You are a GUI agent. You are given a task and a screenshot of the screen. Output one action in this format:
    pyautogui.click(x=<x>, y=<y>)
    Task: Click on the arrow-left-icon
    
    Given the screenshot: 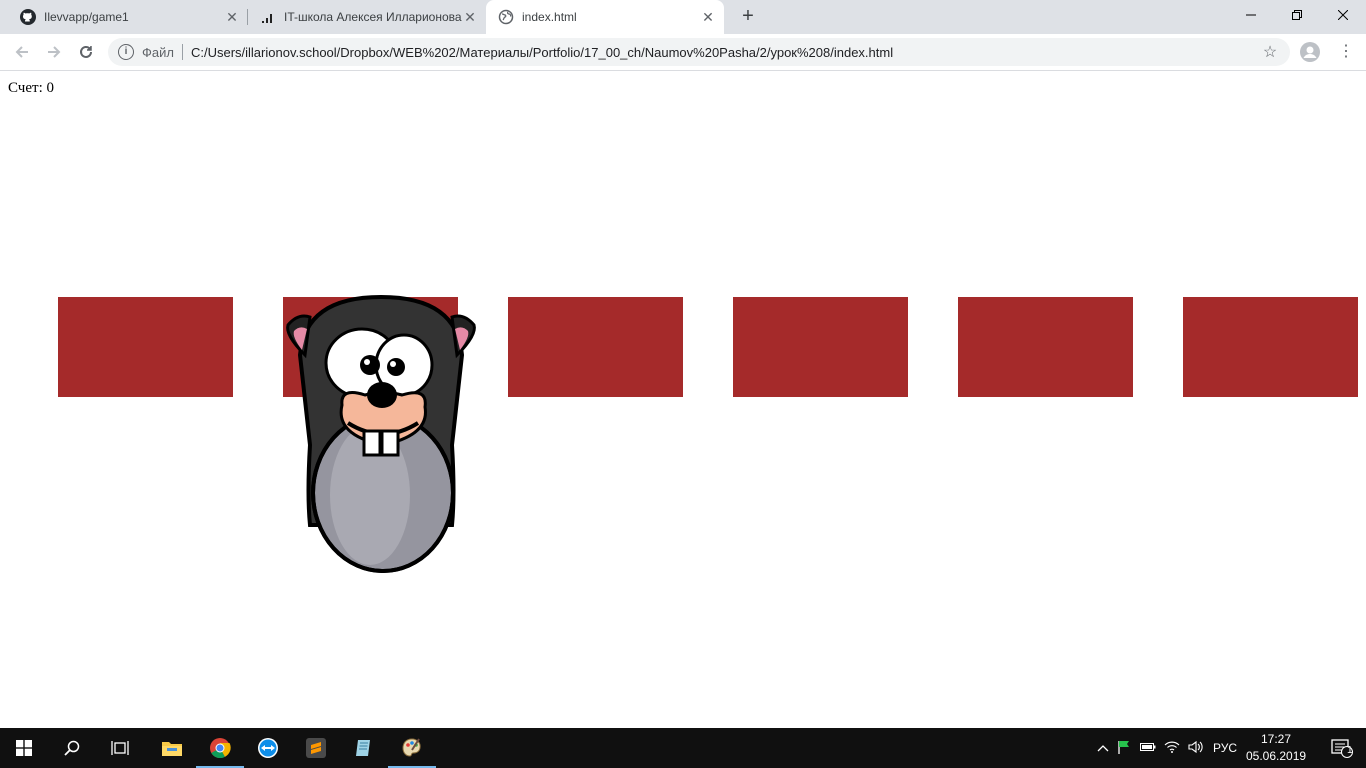 What is the action you would take?
    pyautogui.click(x=21, y=52)
    